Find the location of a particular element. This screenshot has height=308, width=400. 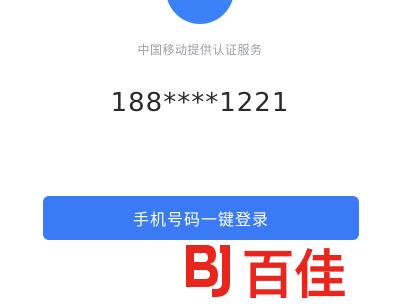

masked-phone-number: 188****1221 is located at coordinates (200, 103).